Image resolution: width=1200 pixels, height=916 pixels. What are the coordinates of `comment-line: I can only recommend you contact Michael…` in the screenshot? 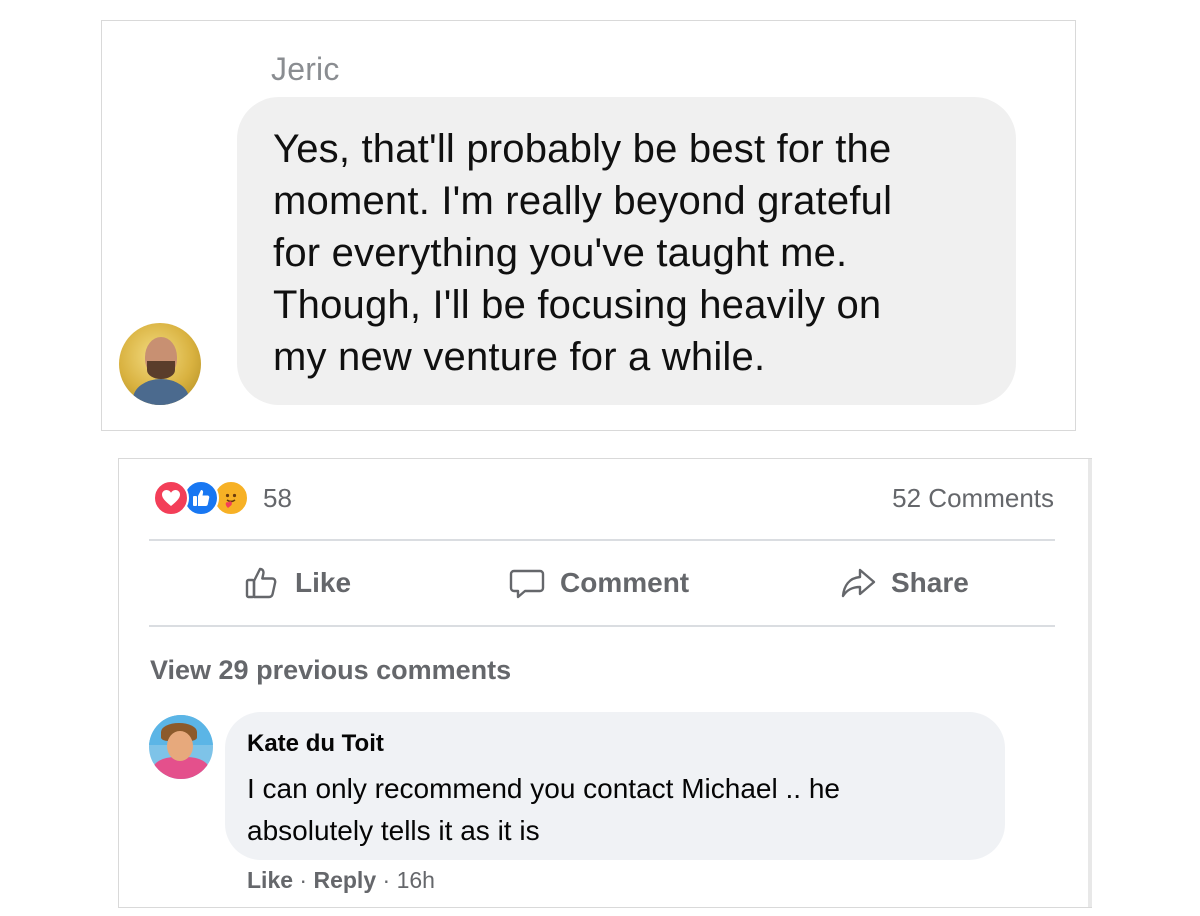 It's located at (543, 788).